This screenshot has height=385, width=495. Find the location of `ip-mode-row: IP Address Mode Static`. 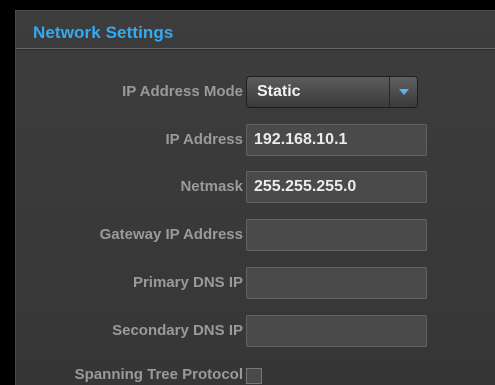

ip-mode-row: IP Address Mode Static is located at coordinates (255, 92).